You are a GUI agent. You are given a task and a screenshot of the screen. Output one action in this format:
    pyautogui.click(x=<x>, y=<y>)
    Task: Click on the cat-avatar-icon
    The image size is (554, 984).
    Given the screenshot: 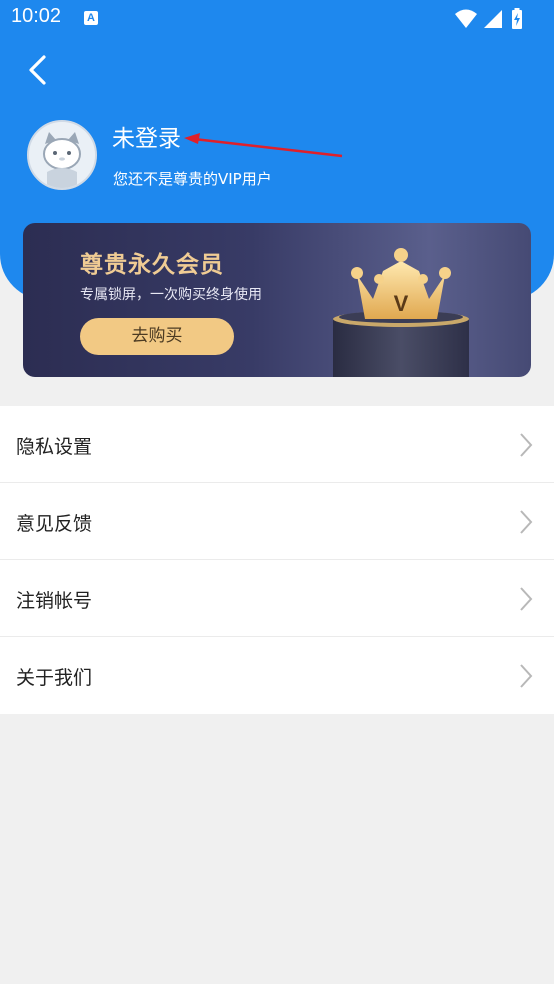 What is the action you would take?
    pyautogui.click(x=62, y=155)
    